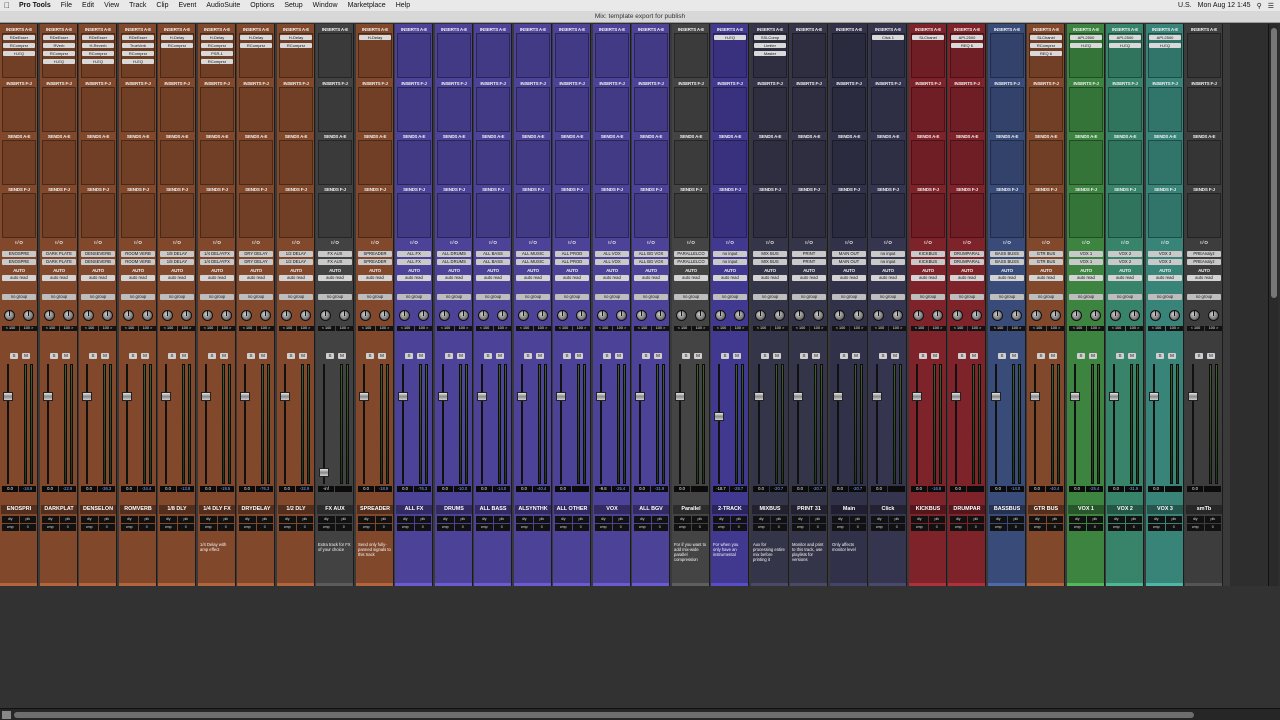 This screenshot has width=1280, height=720. Describe the element at coordinates (572, 262) in the screenshot. I see `output-selector: ALL PROD` at that location.